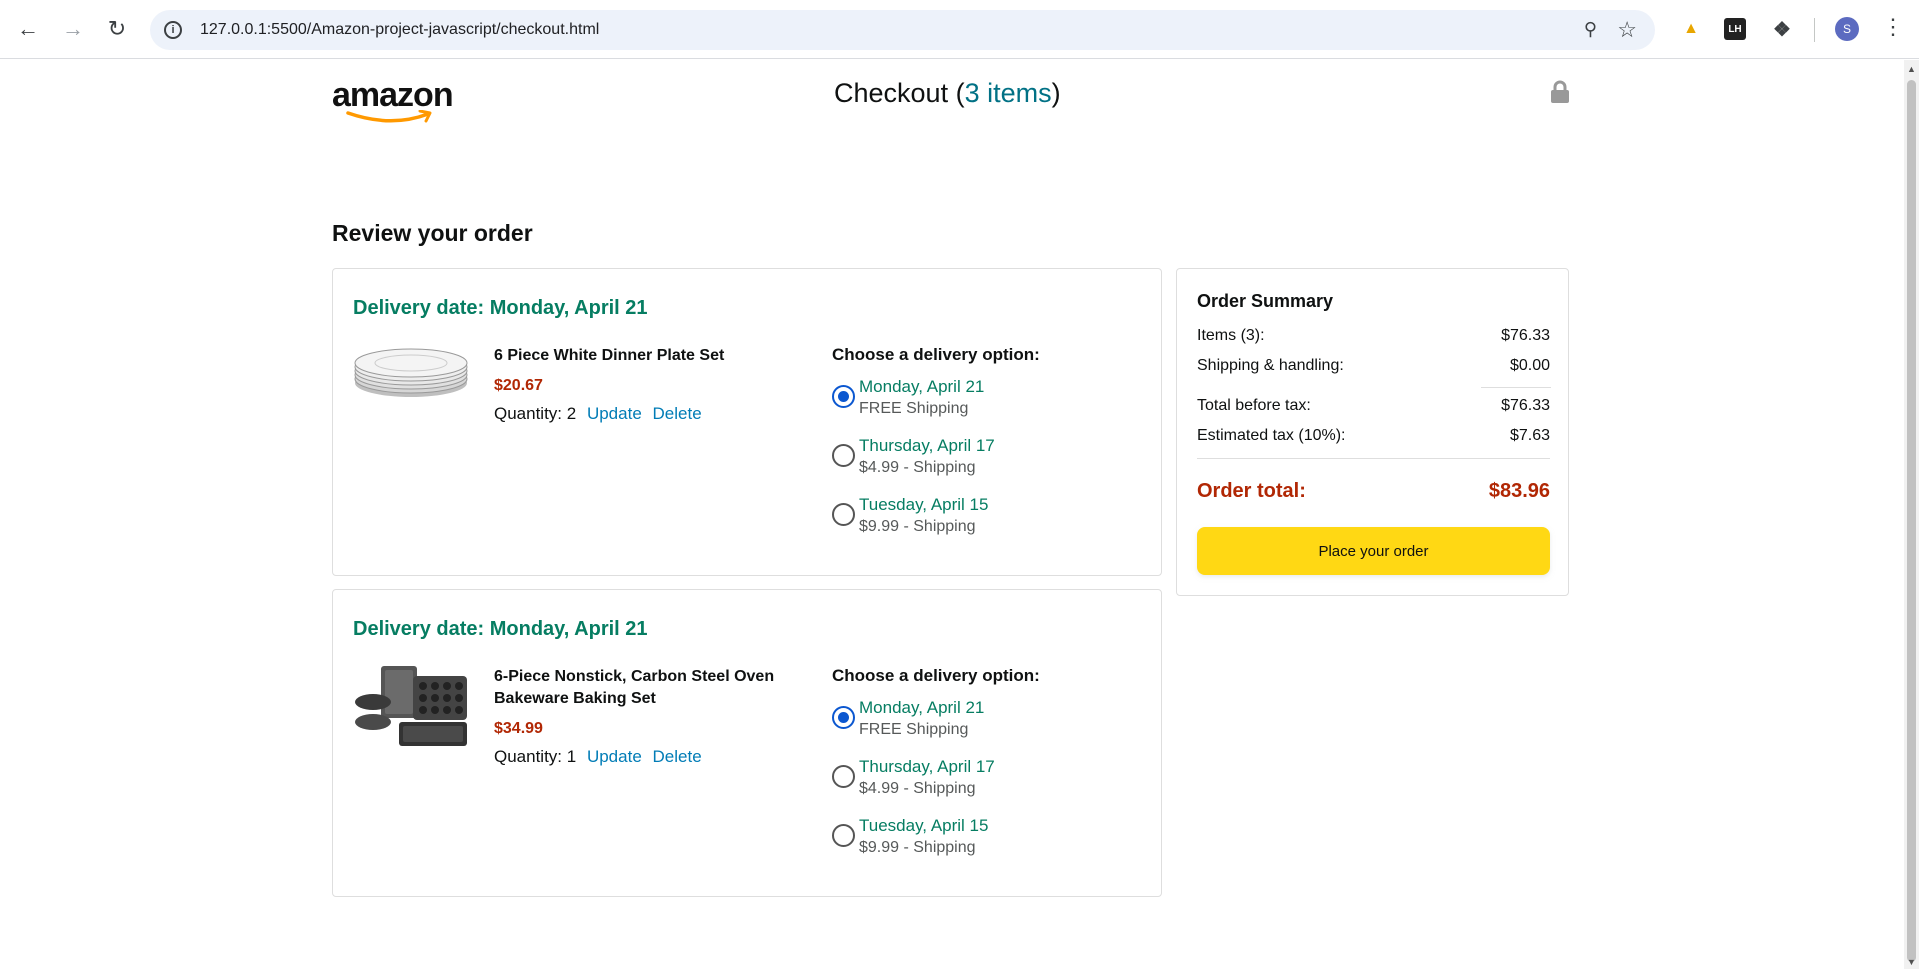  I want to click on product-image-bakeware, so click(411, 706).